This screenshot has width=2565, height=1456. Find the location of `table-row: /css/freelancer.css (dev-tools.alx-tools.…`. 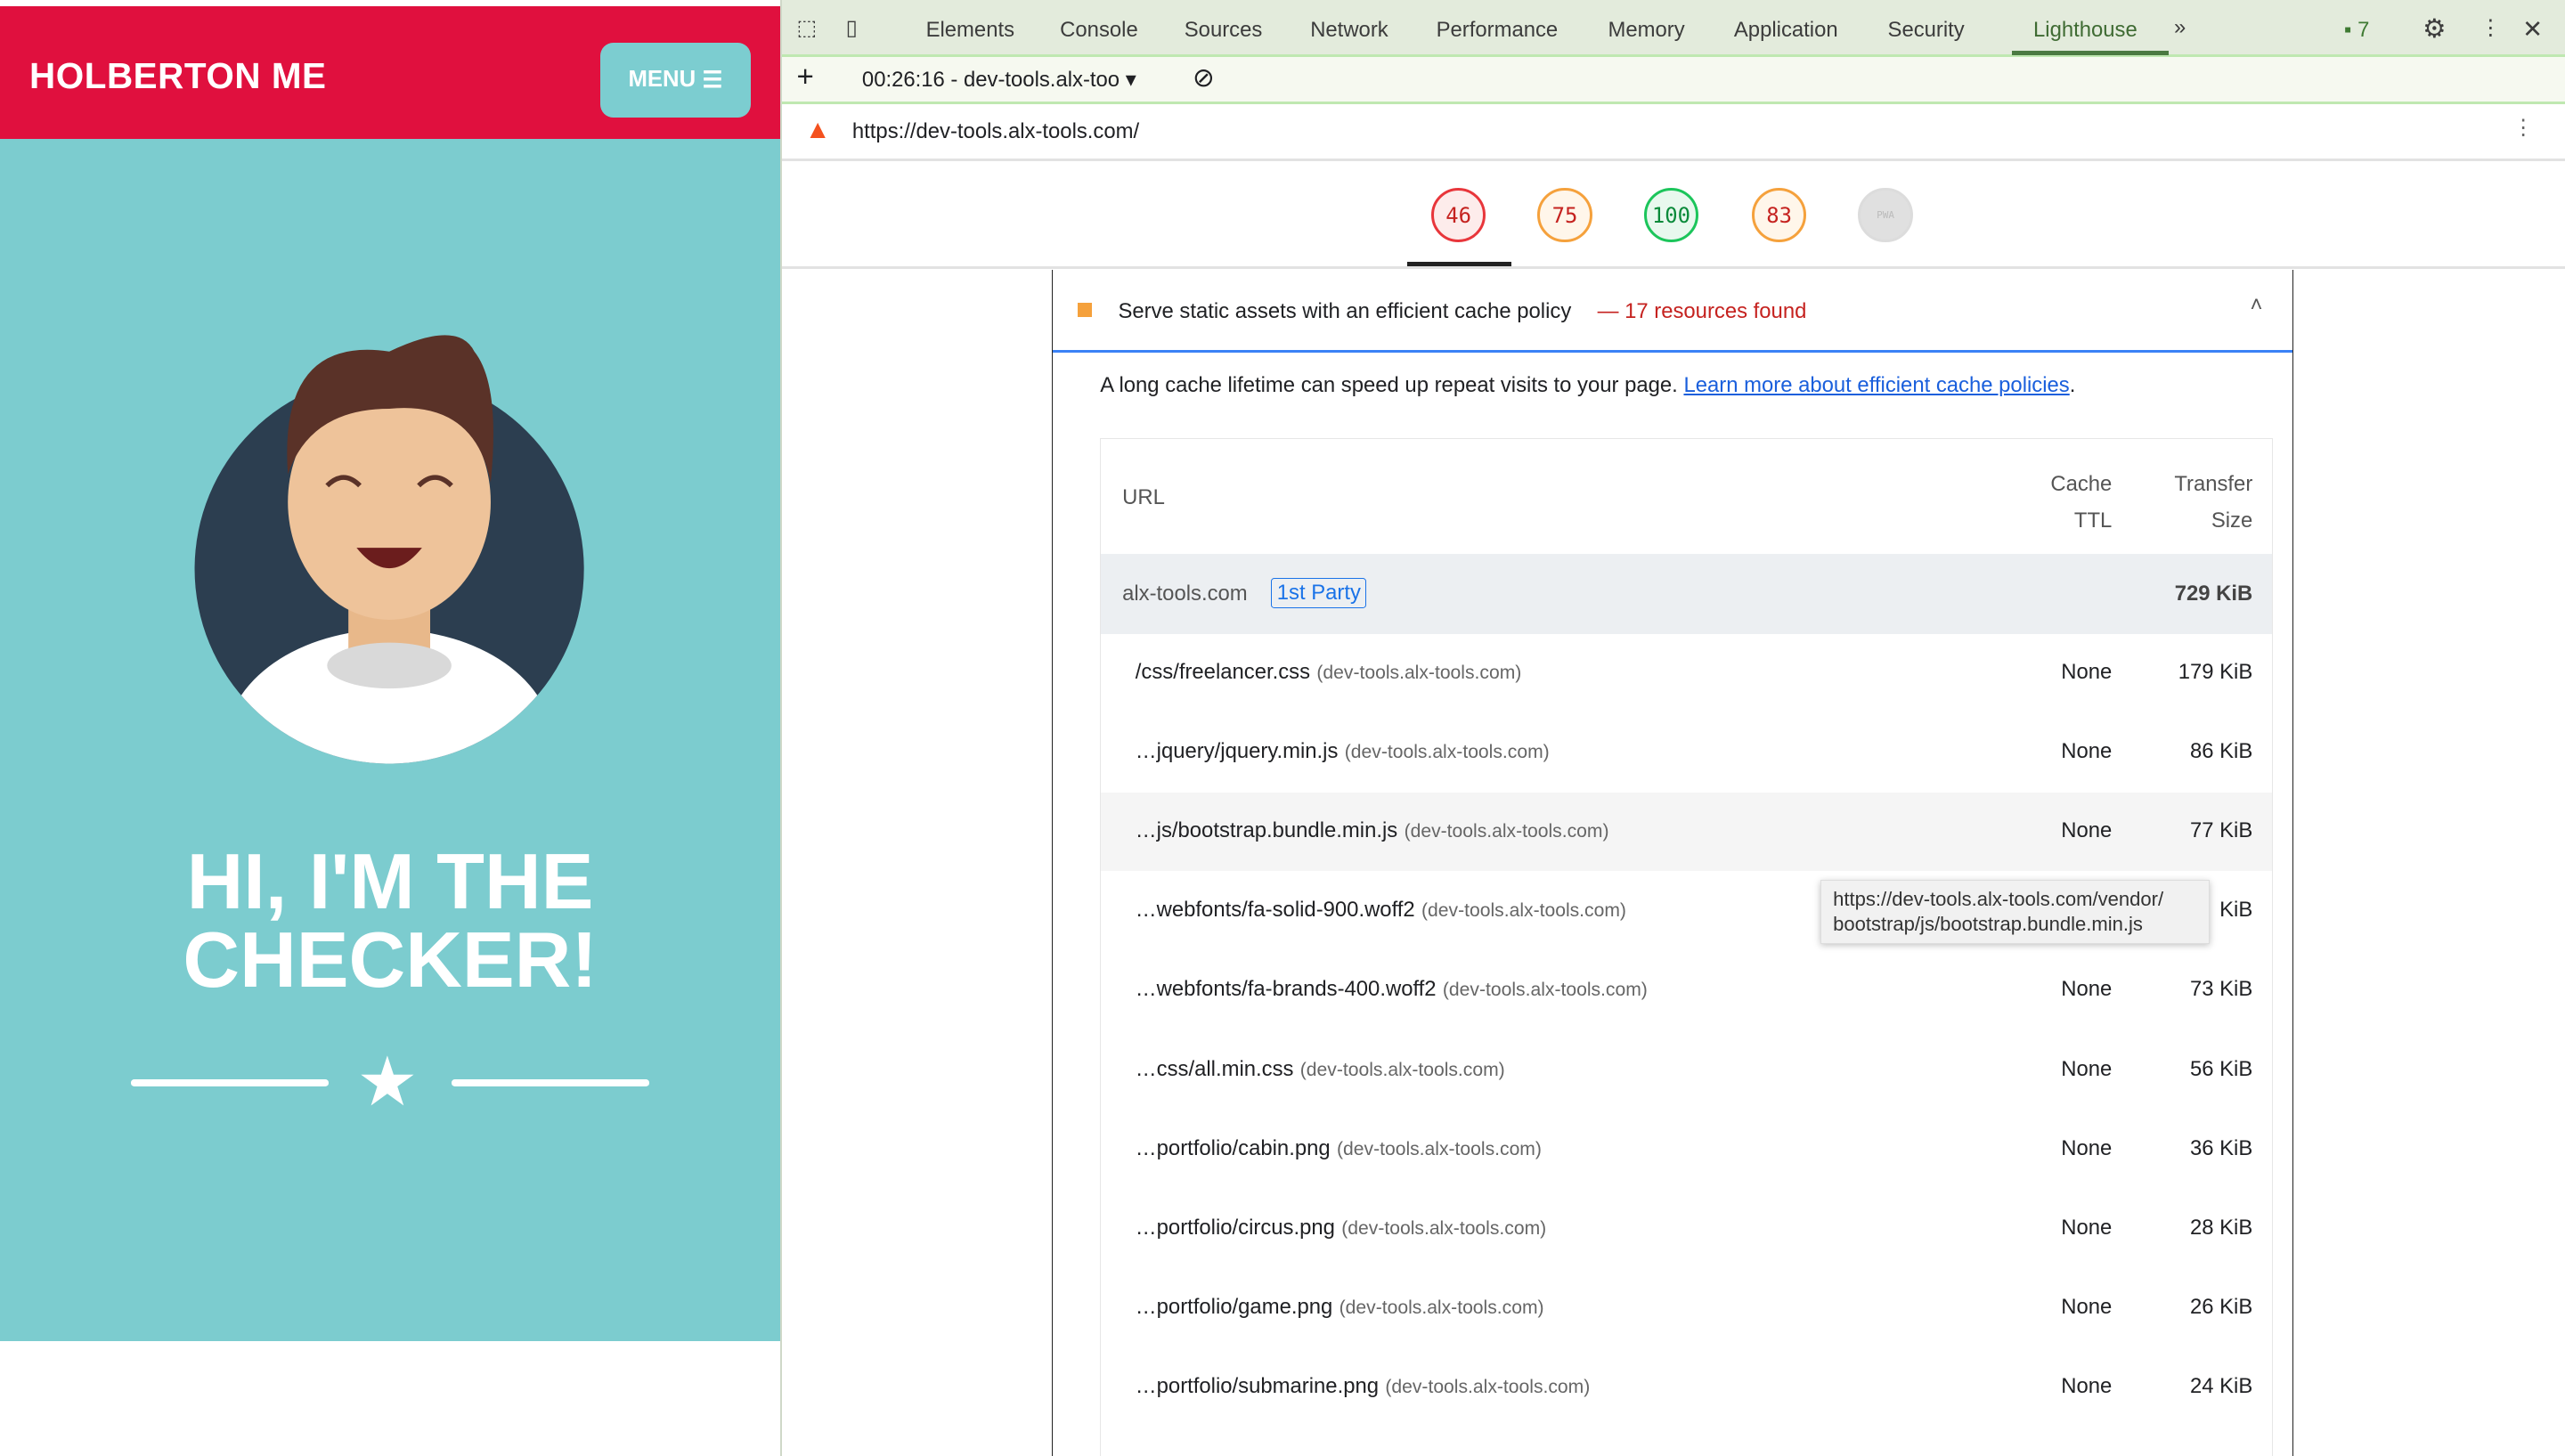

table-row: /css/freelancer.css (dev-tools.alx-tools.… is located at coordinates (1686, 673).